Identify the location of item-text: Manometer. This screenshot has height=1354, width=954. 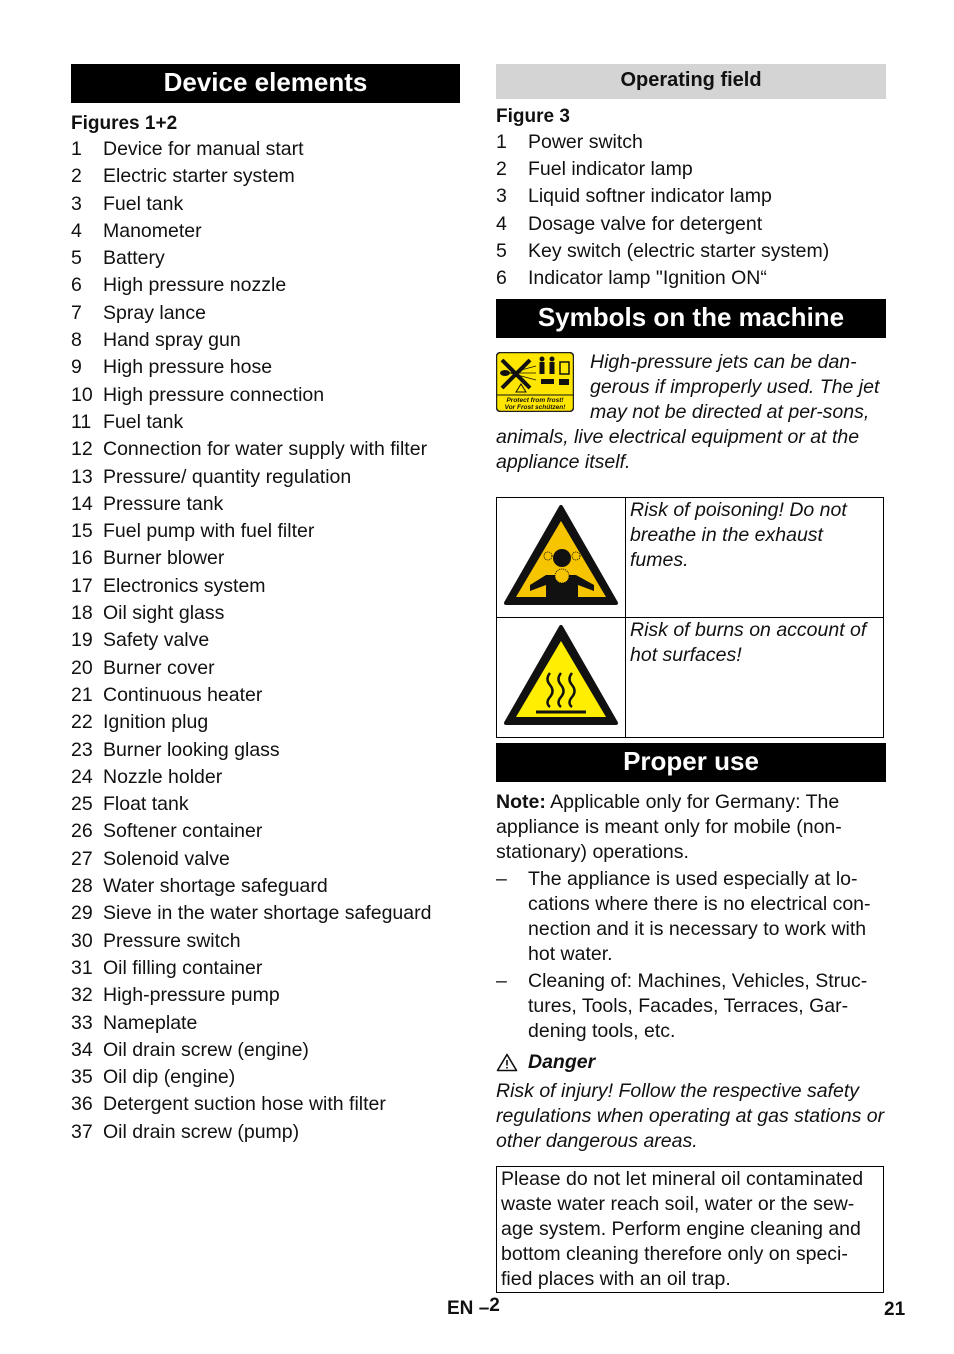
(152, 230).